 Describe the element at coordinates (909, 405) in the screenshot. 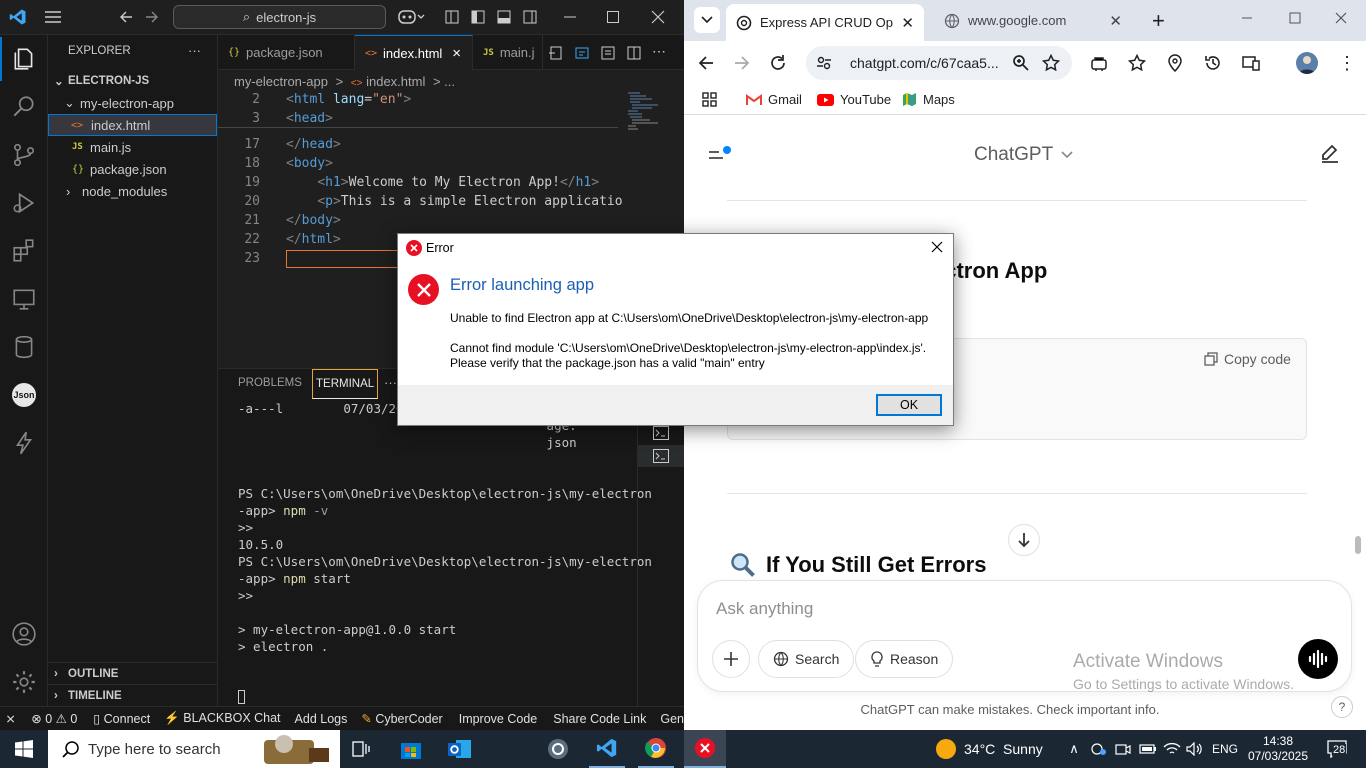

I see `ok-button: OK` at that location.